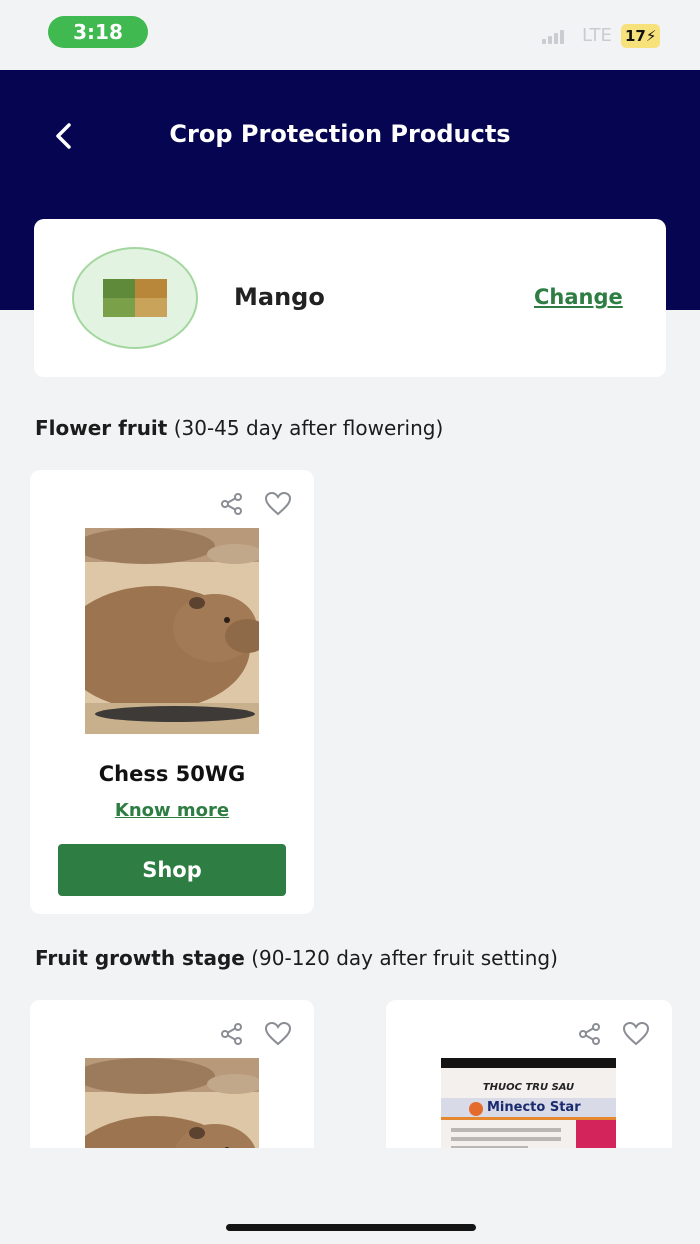 Image resolution: width=700 pixels, height=1244 pixels. What do you see at coordinates (172, 774) in the screenshot?
I see `product-name: Chess 50WG` at bounding box center [172, 774].